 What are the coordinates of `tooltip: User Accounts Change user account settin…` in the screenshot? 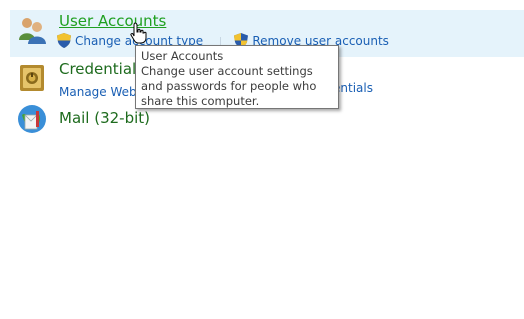 It's located at (237, 77).